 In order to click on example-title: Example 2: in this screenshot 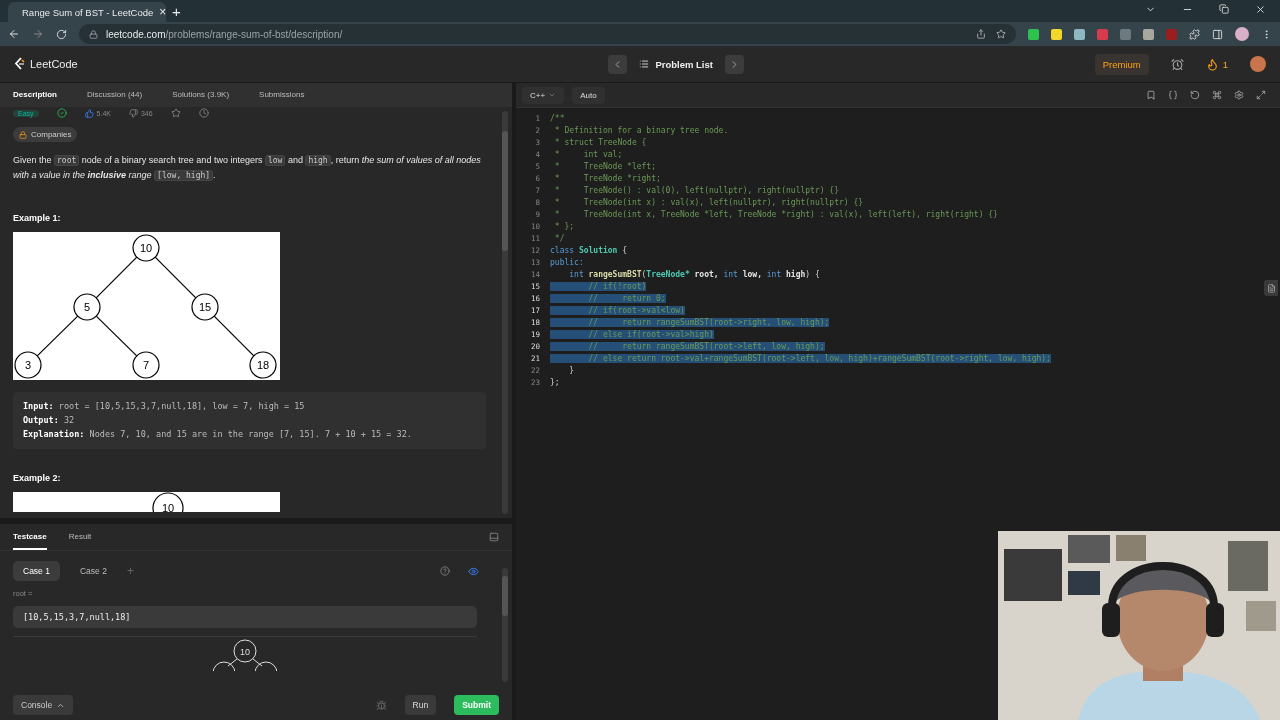, I will do `click(37, 477)`.